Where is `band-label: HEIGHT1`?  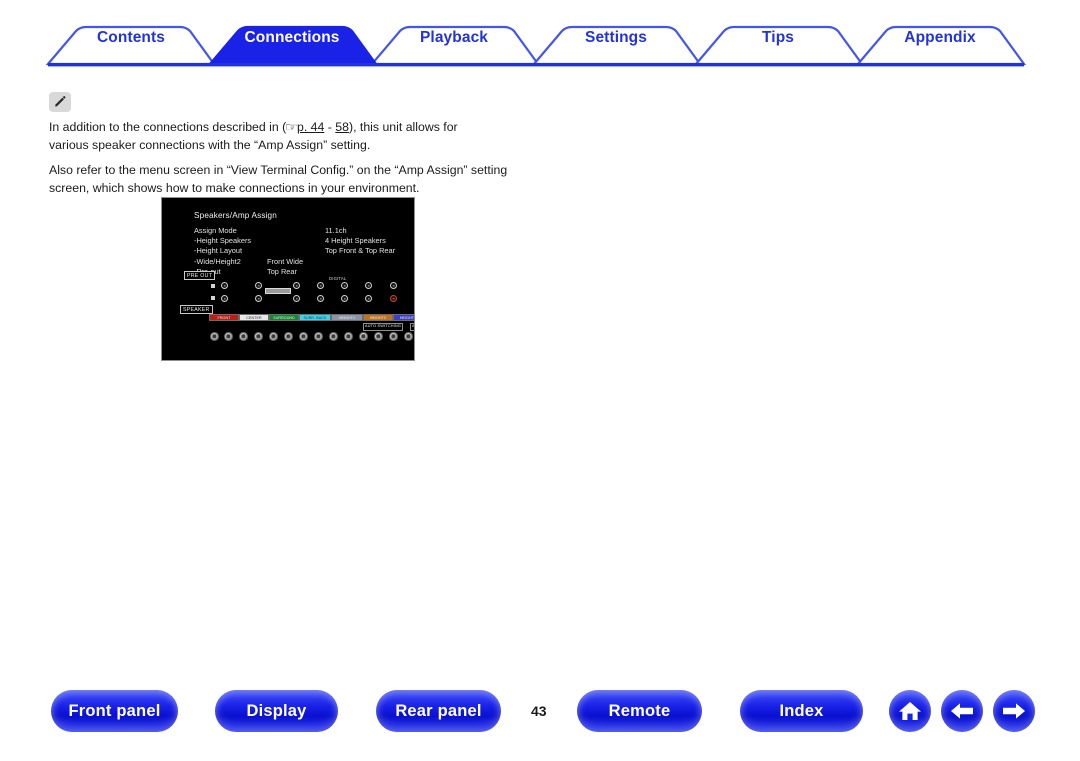
band-label: HEIGHT1 is located at coordinates (347, 317).